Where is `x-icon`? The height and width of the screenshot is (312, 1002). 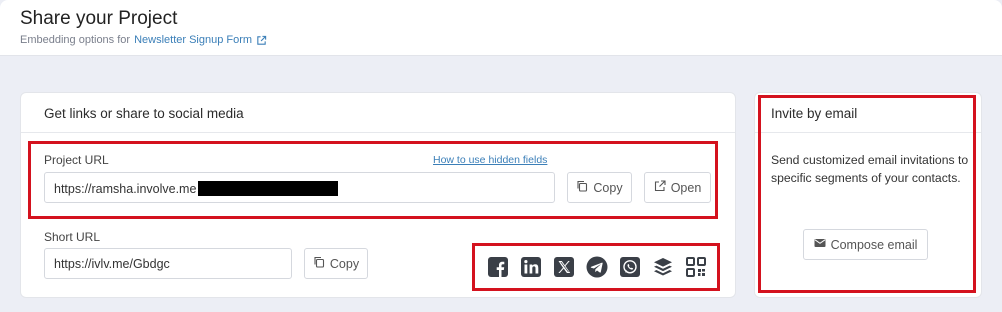 x-icon is located at coordinates (564, 267).